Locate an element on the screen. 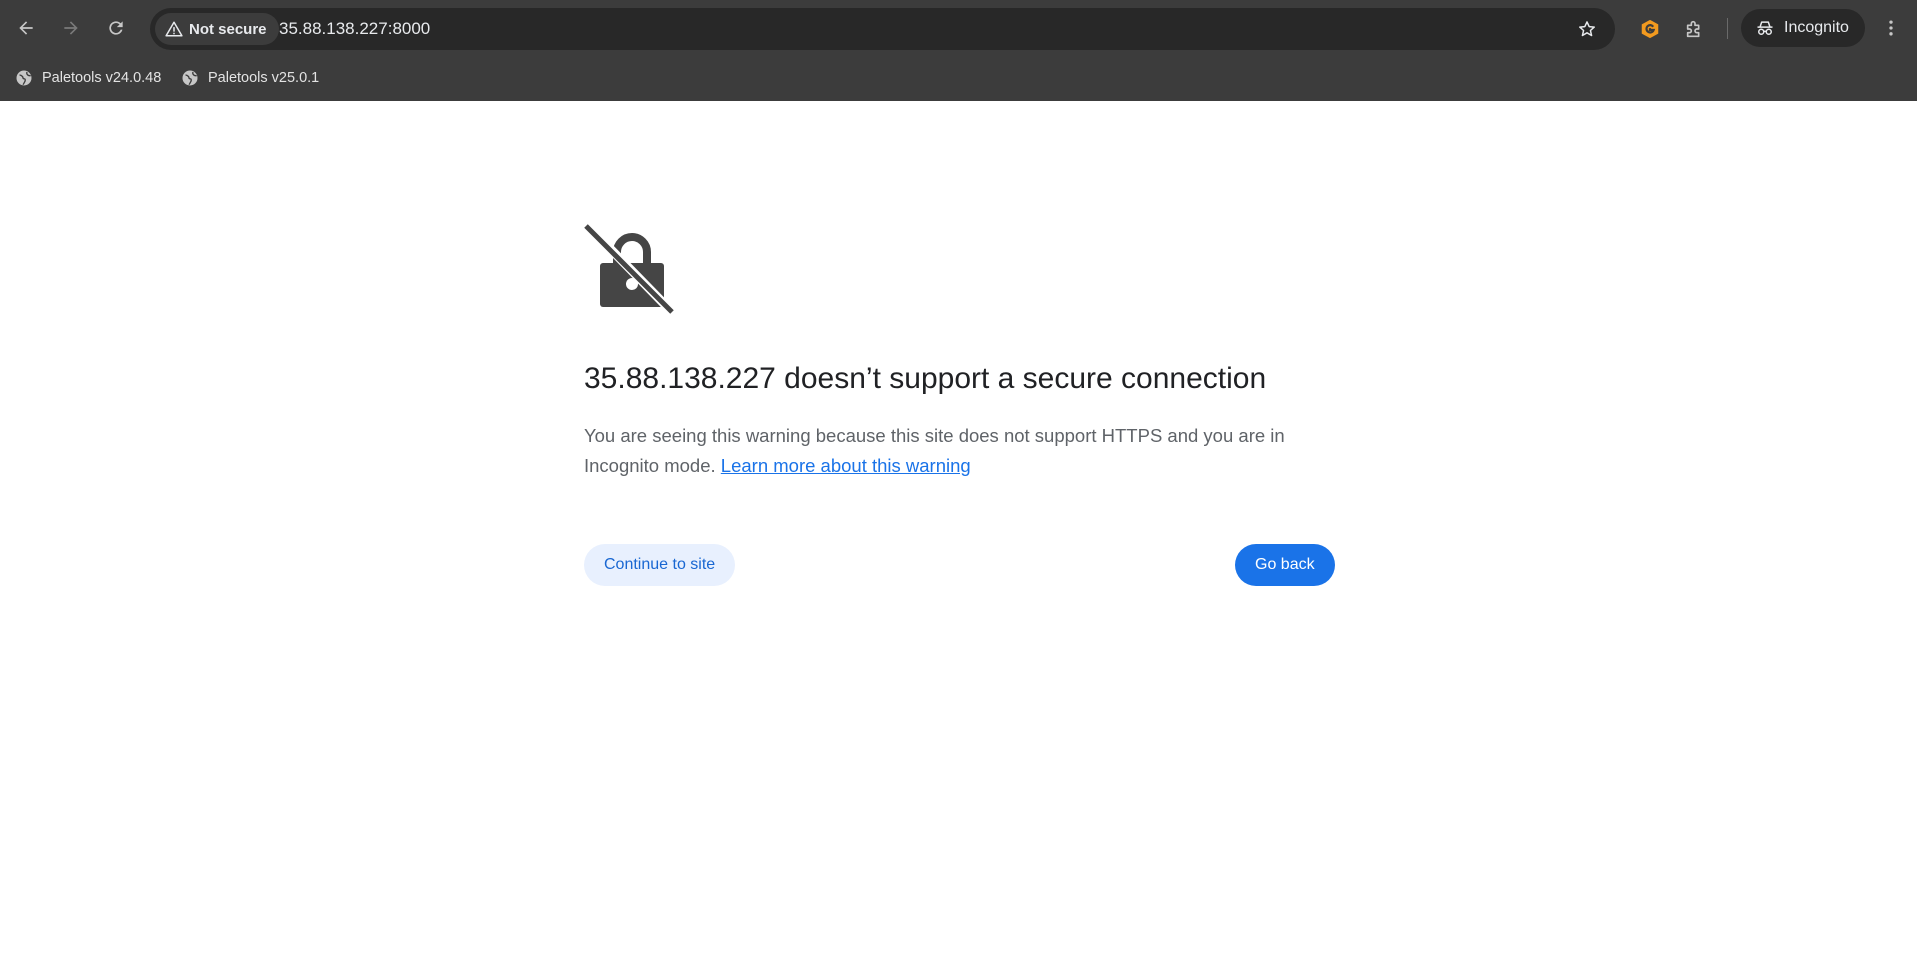 The image size is (1917, 970). bookmark-label: Paletools v25.0.1 is located at coordinates (264, 78).